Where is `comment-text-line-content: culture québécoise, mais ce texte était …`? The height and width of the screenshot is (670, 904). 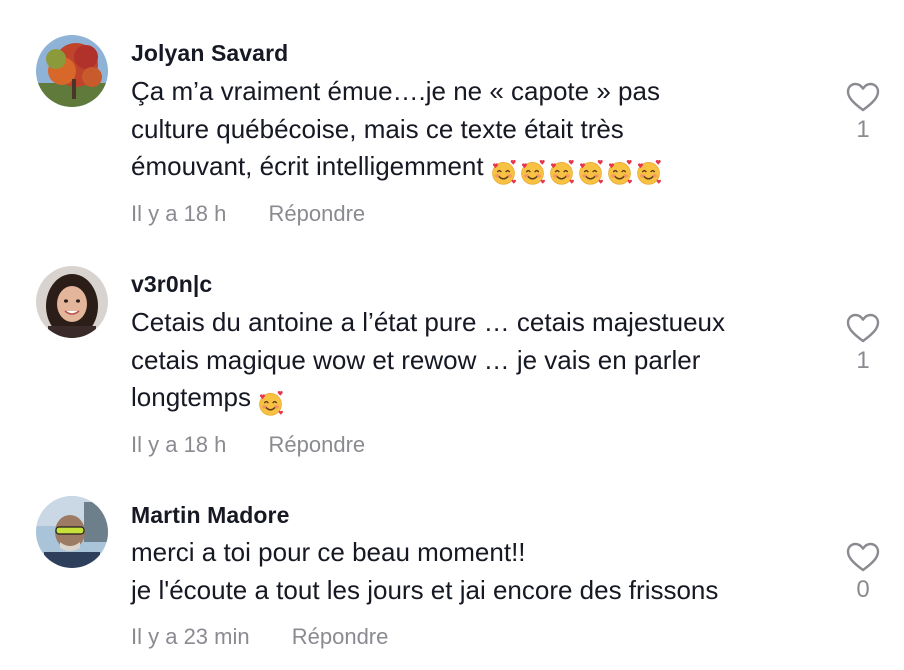
comment-text-line-content: culture québécoise, mais ce texte était … is located at coordinates (377, 128).